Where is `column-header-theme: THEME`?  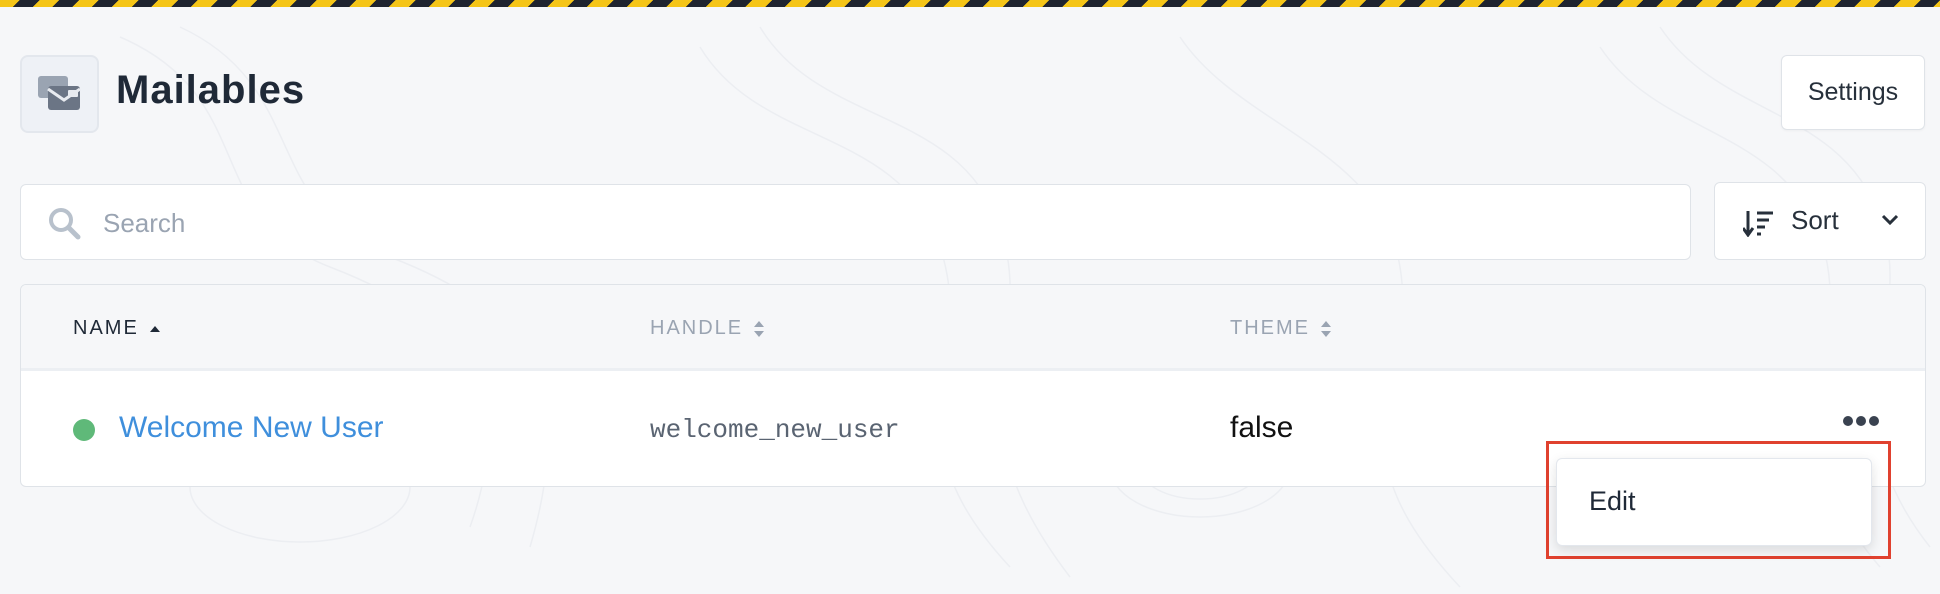
column-header-theme: THEME is located at coordinates (1281, 328).